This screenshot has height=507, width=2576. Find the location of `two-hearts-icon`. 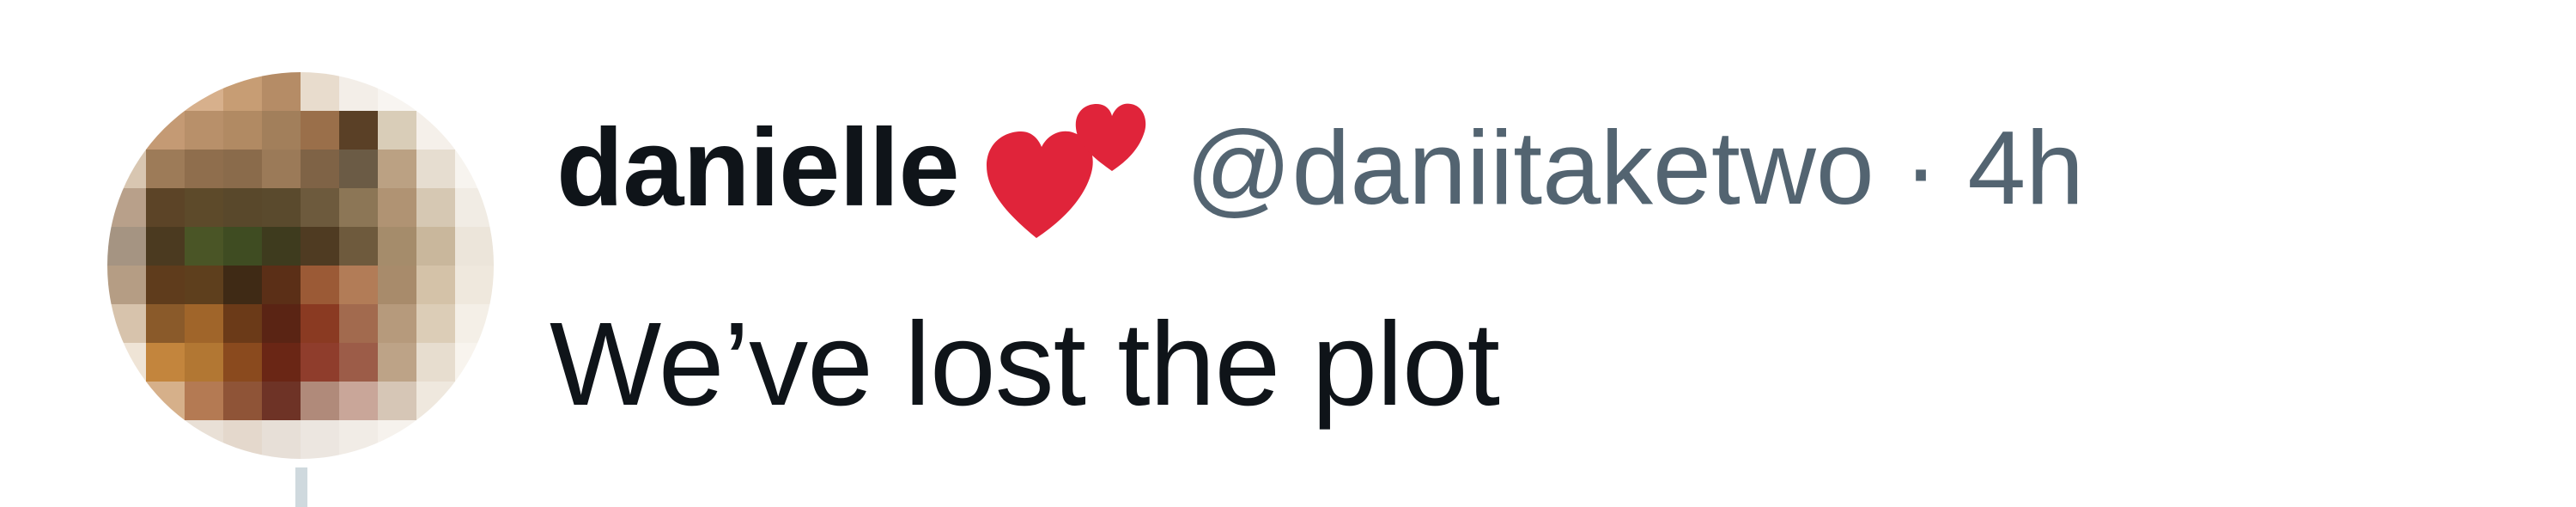

two-hearts-icon is located at coordinates (1064, 164).